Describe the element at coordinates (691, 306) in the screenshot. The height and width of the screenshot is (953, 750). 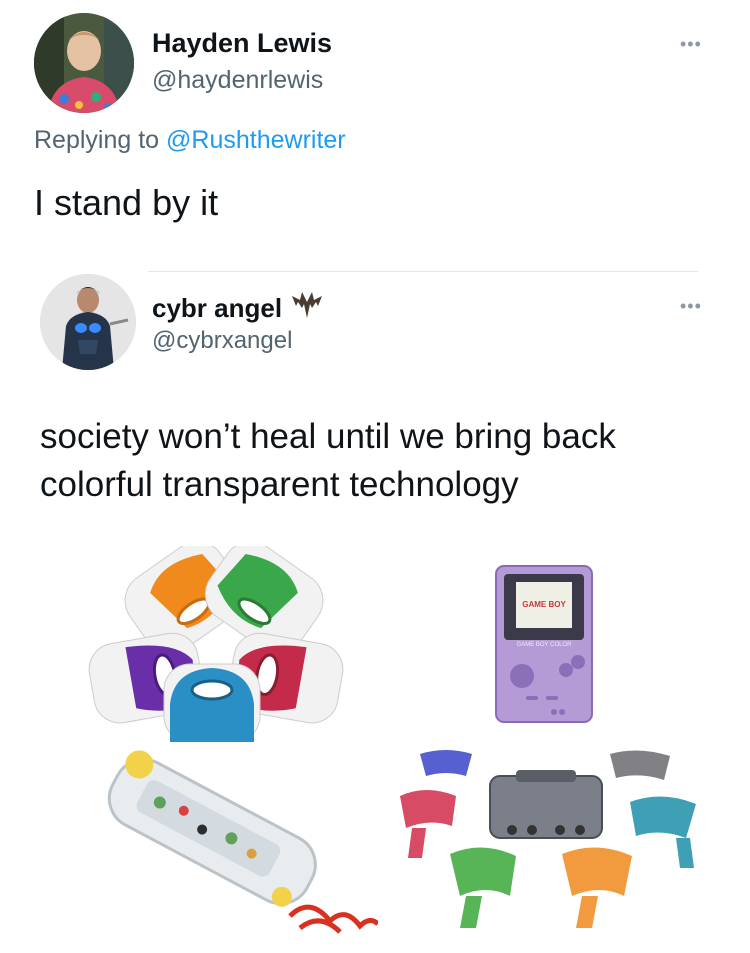
I see `quoted-more-options-icon: •••` at that location.